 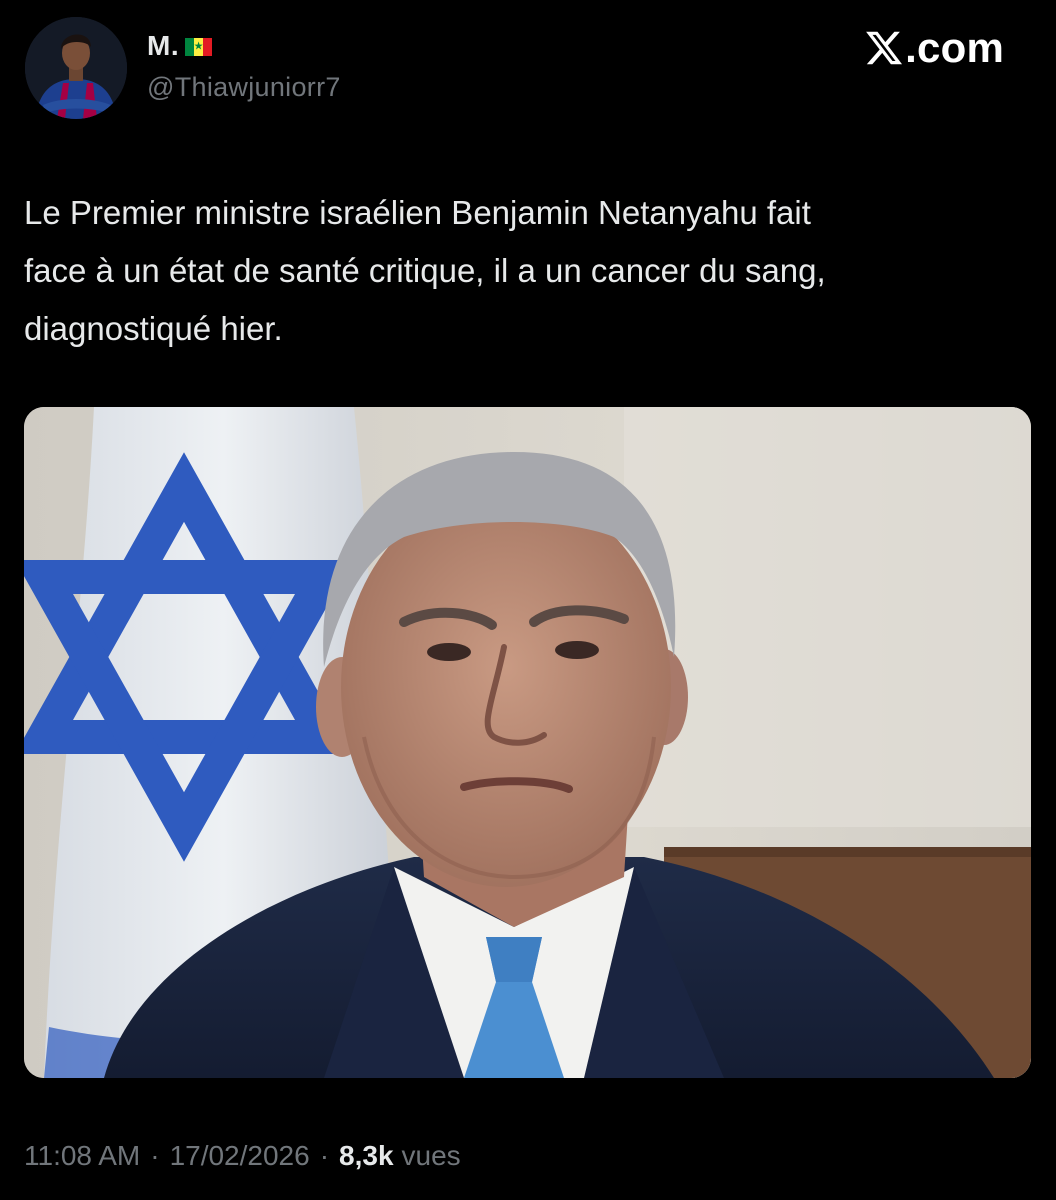 I want to click on views-count: 8,3k, so click(x=366, y=1156).